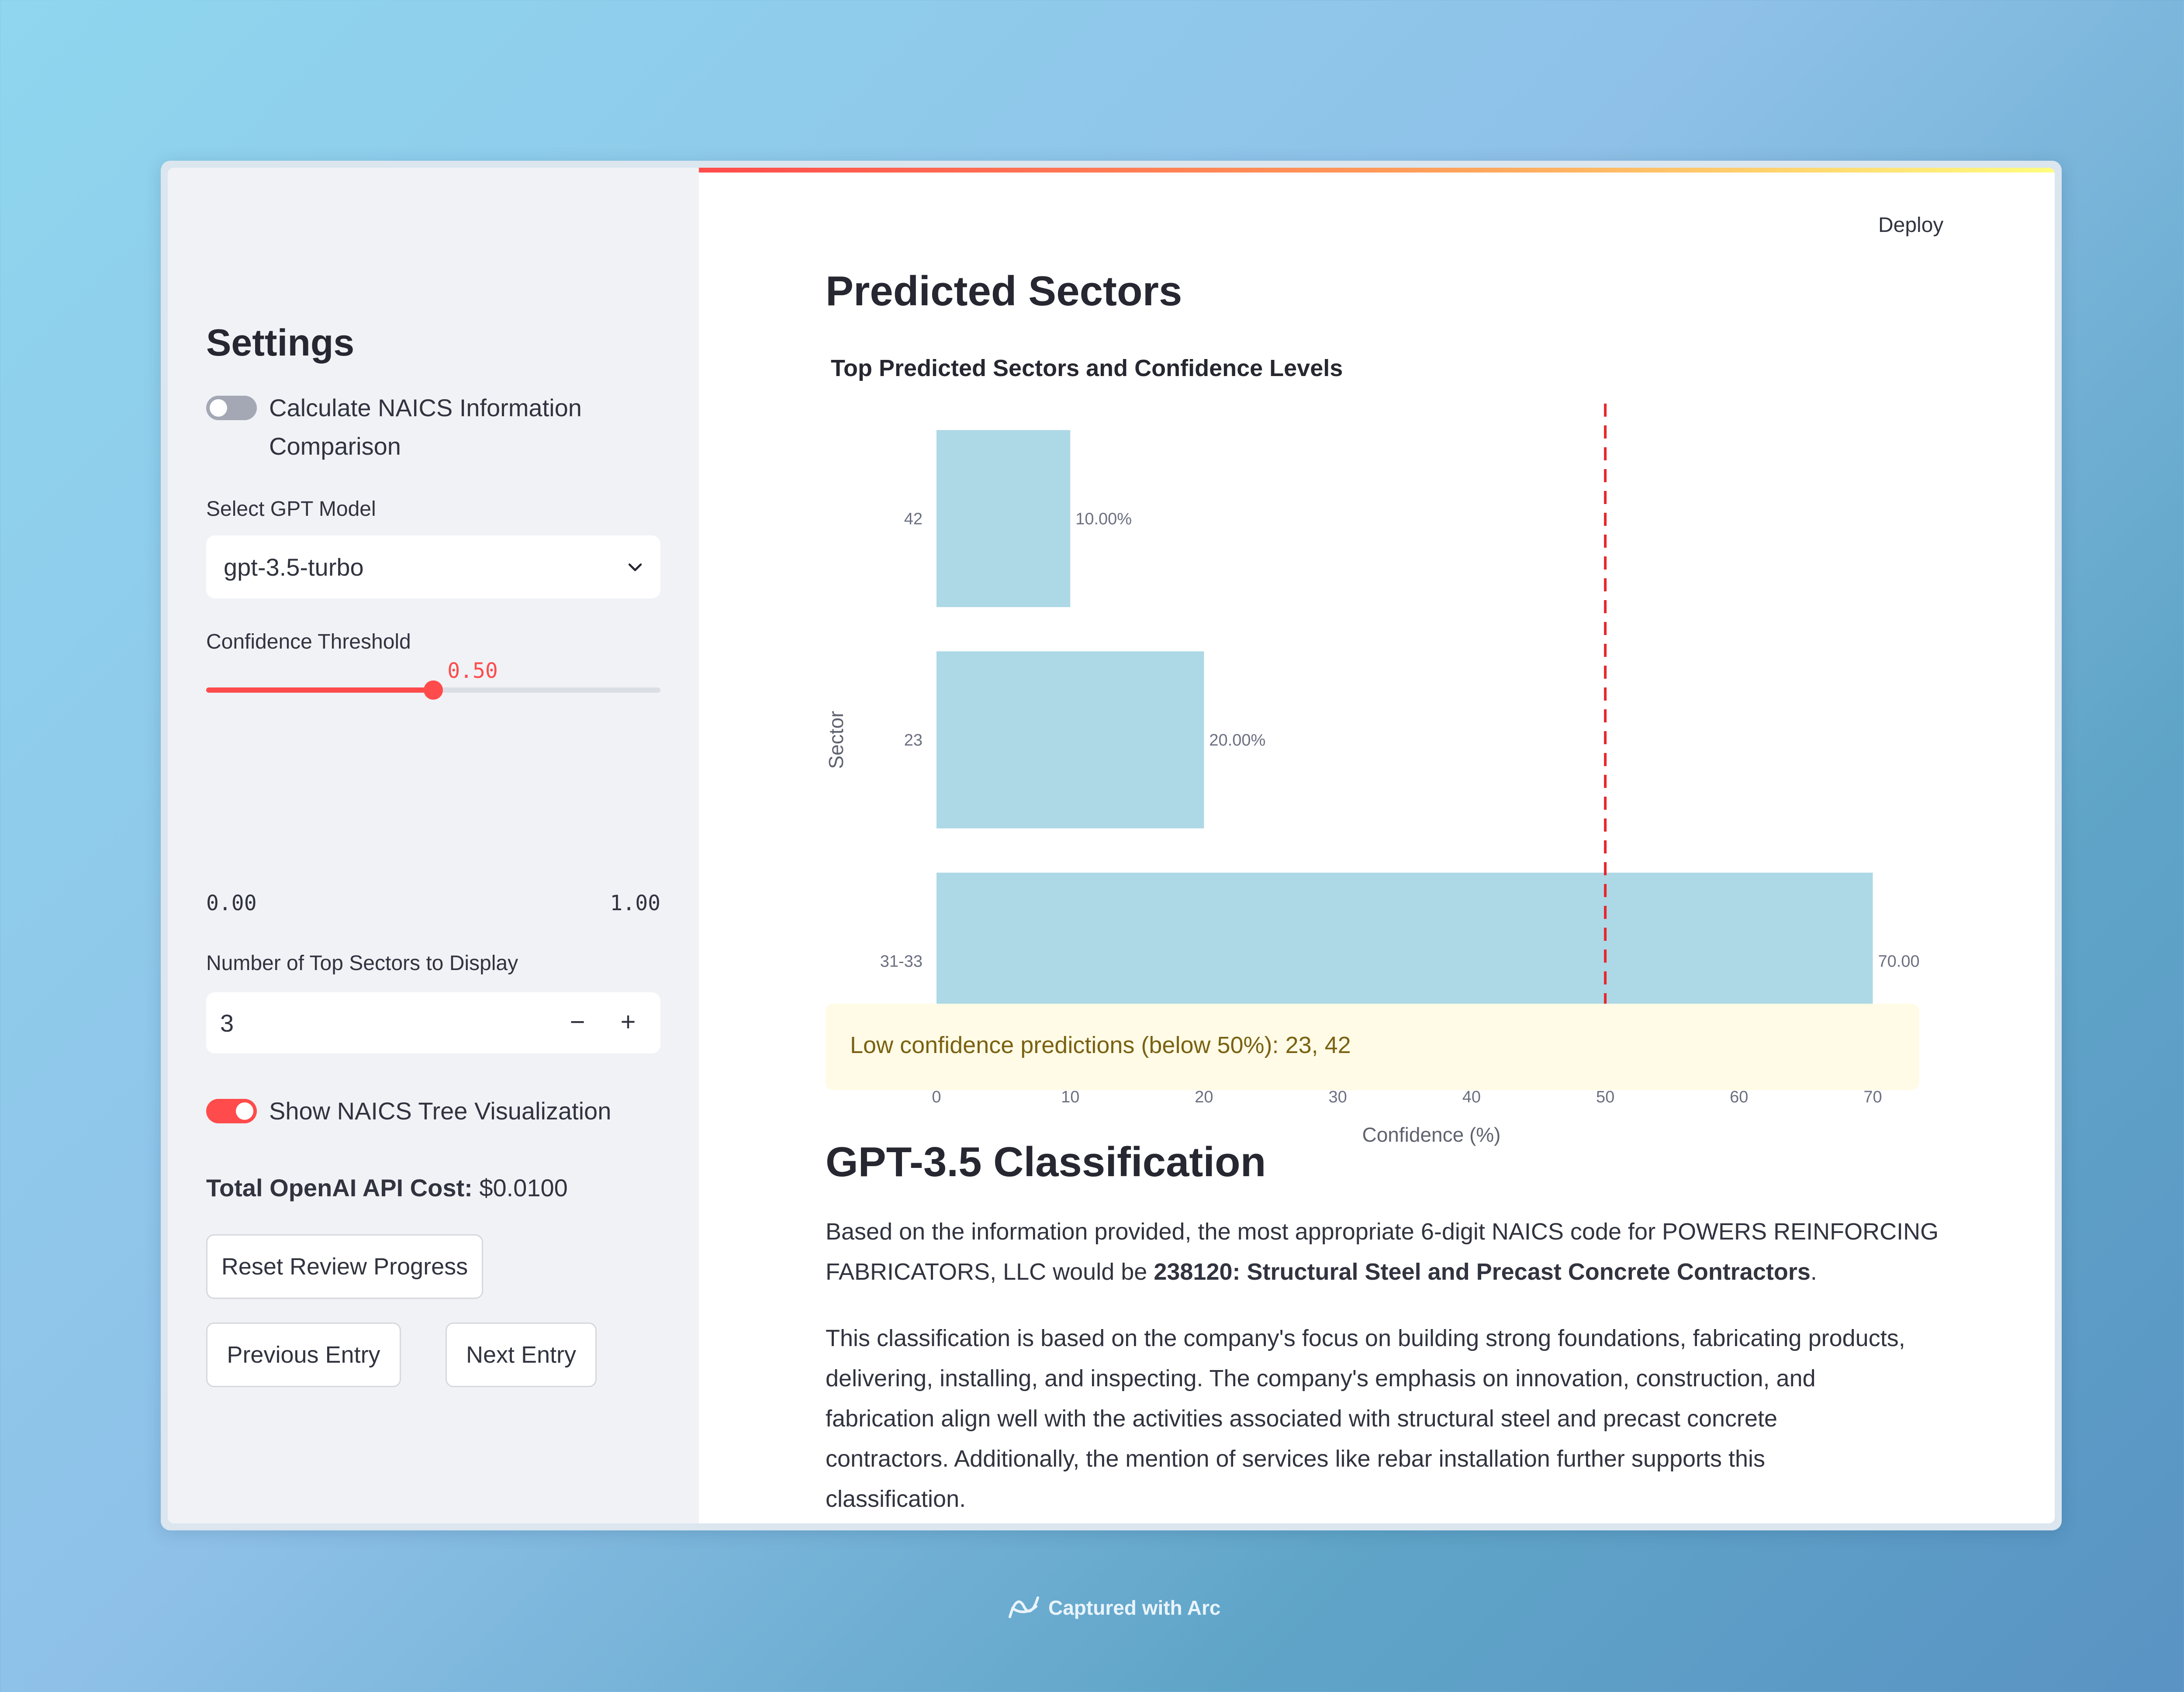 The height and width of the screenshot is (1692, 2184). Describe the element at coordinates (913, 740) in the screenshot. I see `y-tick-label: 23` at that location.